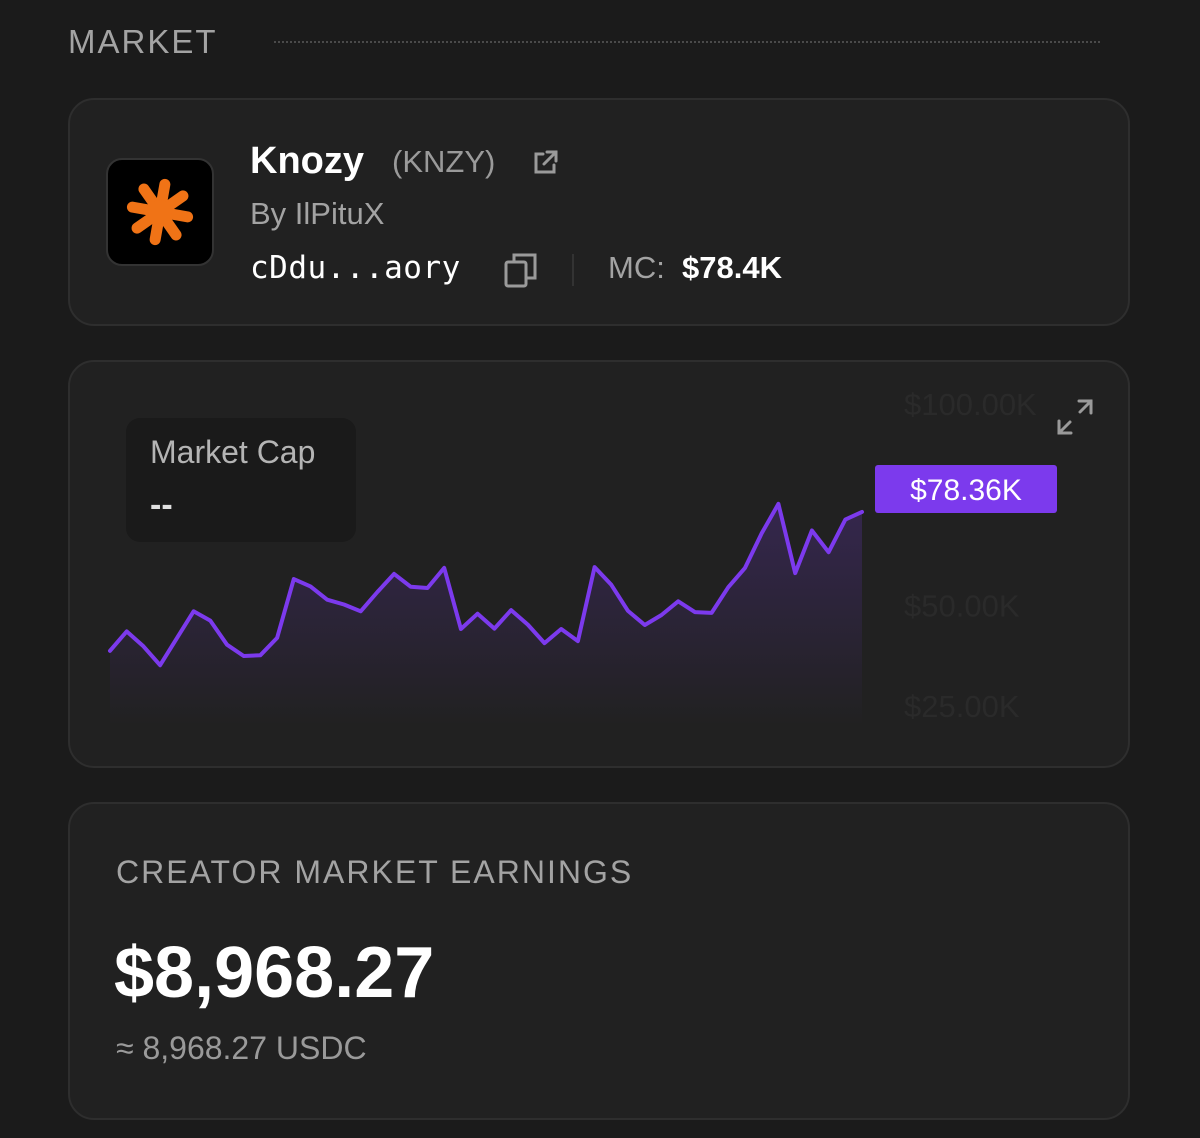  I want to click on current-price-label: $78.36K, so click(966, 490).